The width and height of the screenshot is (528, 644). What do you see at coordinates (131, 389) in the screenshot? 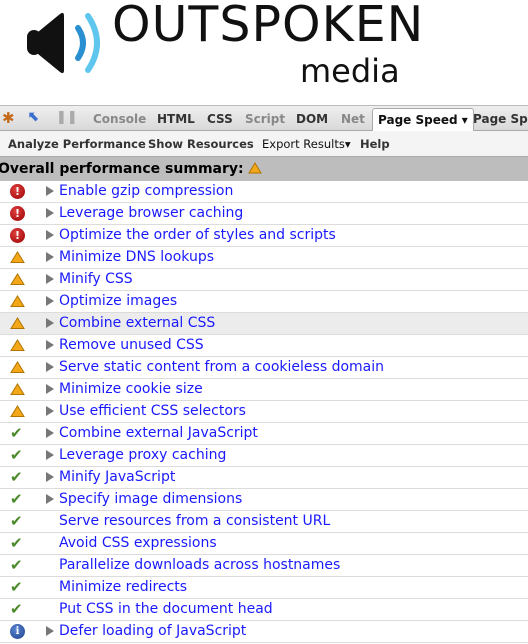
I see `rule-label: Minimize cookie size` at bounding box center [131, 389].